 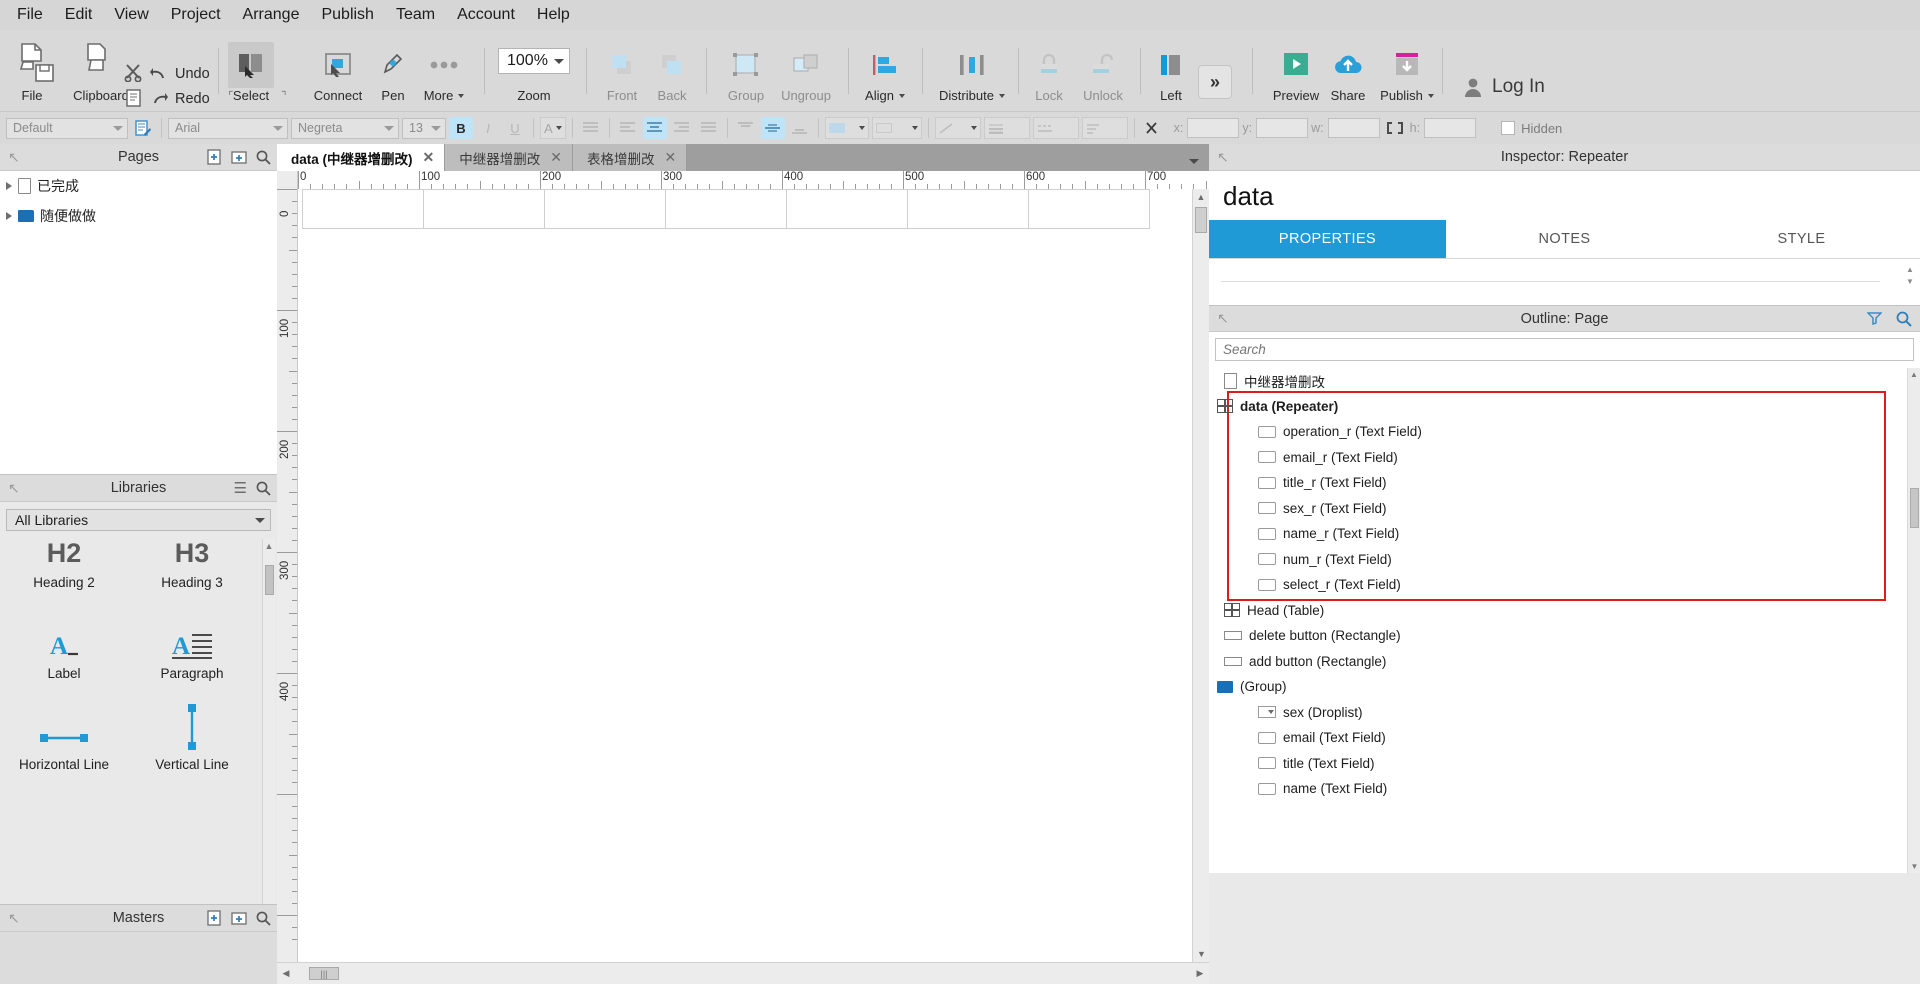 I want to click on menu-item-edit: Edit, so click(x=79, y=15).